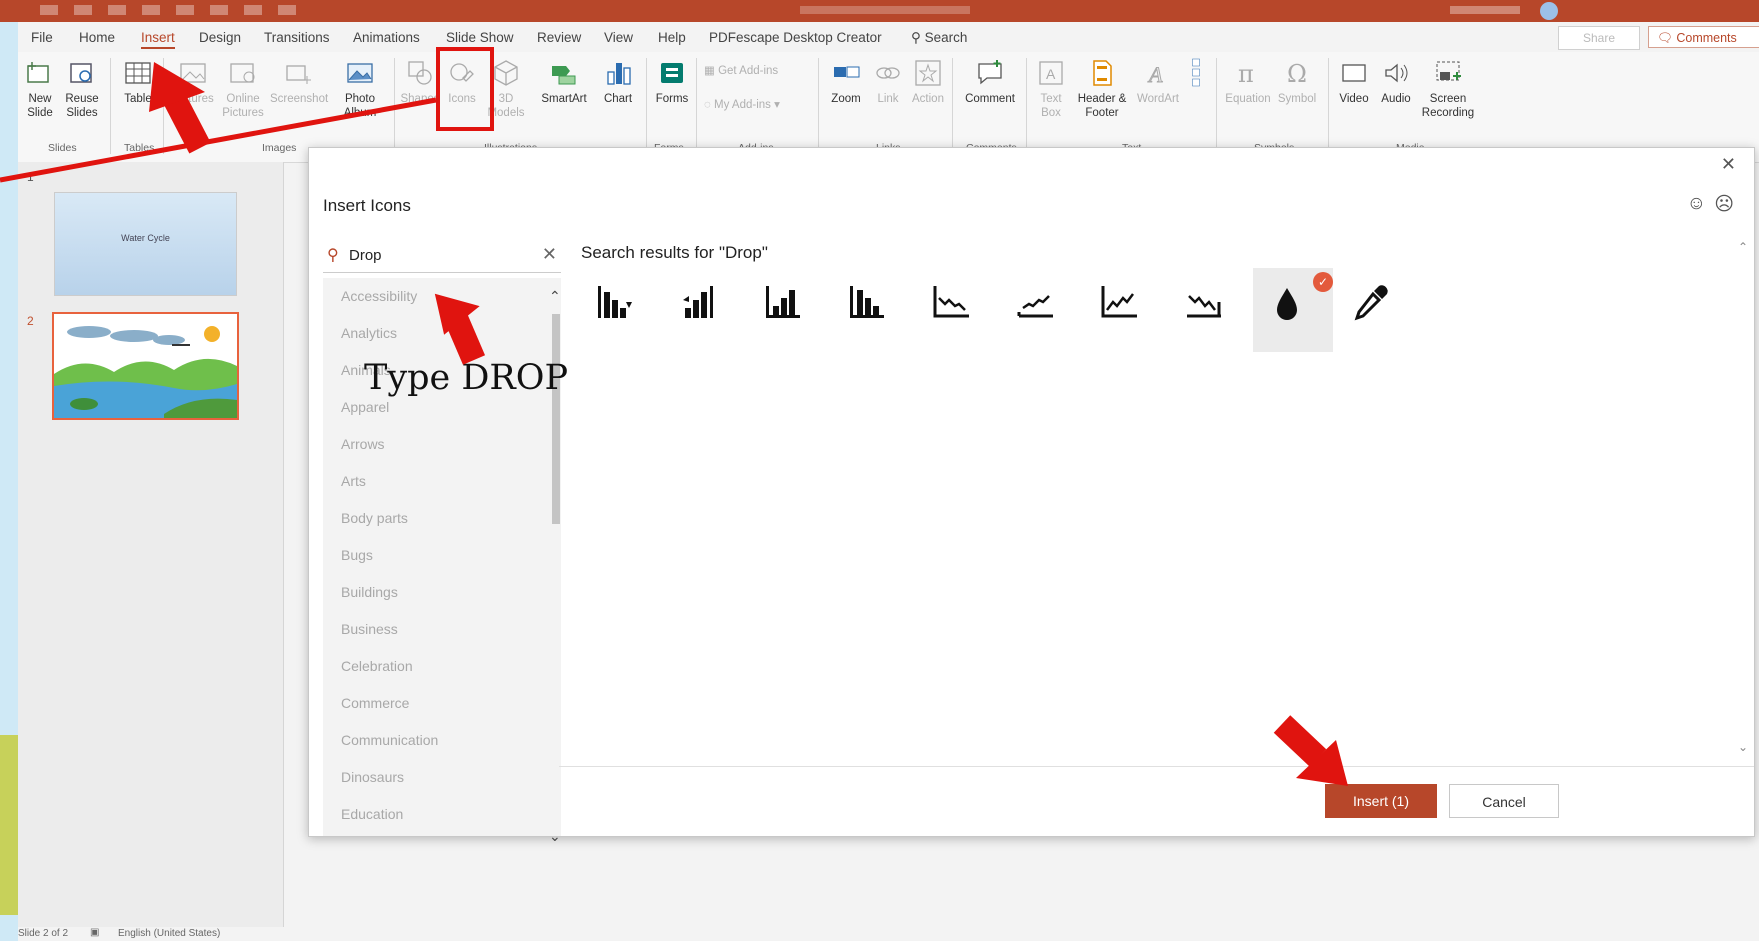 This screenshot has height=941, width=1759. What do you see at coordinates (672, 37) in the screenshot?
I see `tab-help: Help` at bounding box center [672, 37].